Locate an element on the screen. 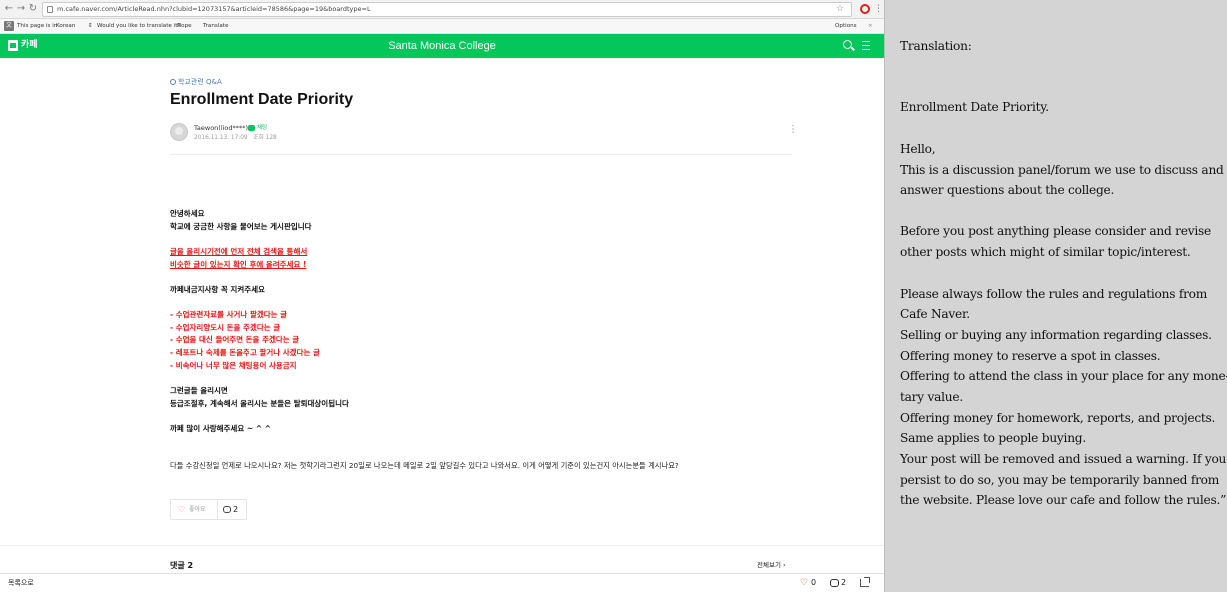 Image resolution: width=1227 pixels, height=592 pixels. board-name: 학교관련 Q&A is located at coordinates (200, 82).